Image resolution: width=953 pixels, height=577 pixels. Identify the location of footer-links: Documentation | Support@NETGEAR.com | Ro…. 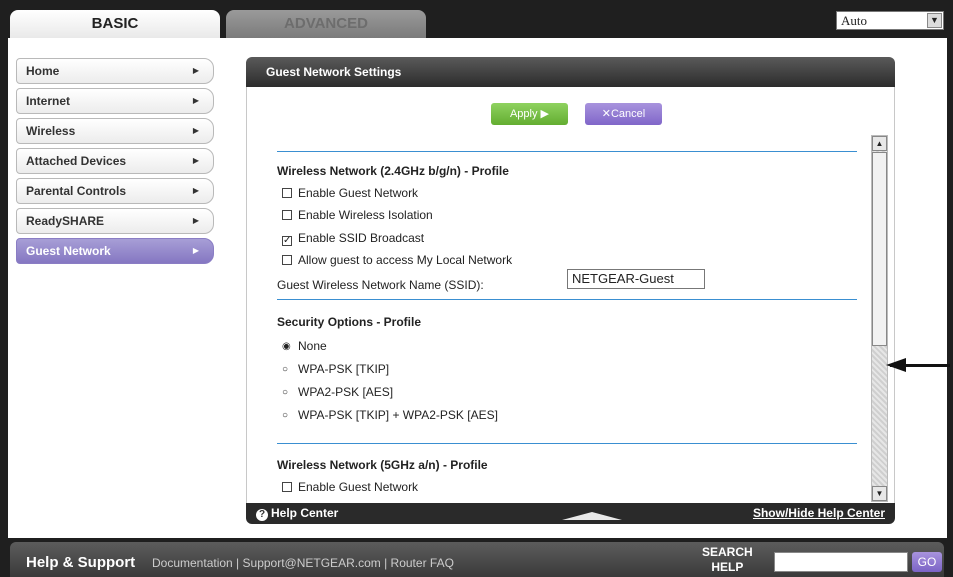
(303, 563).